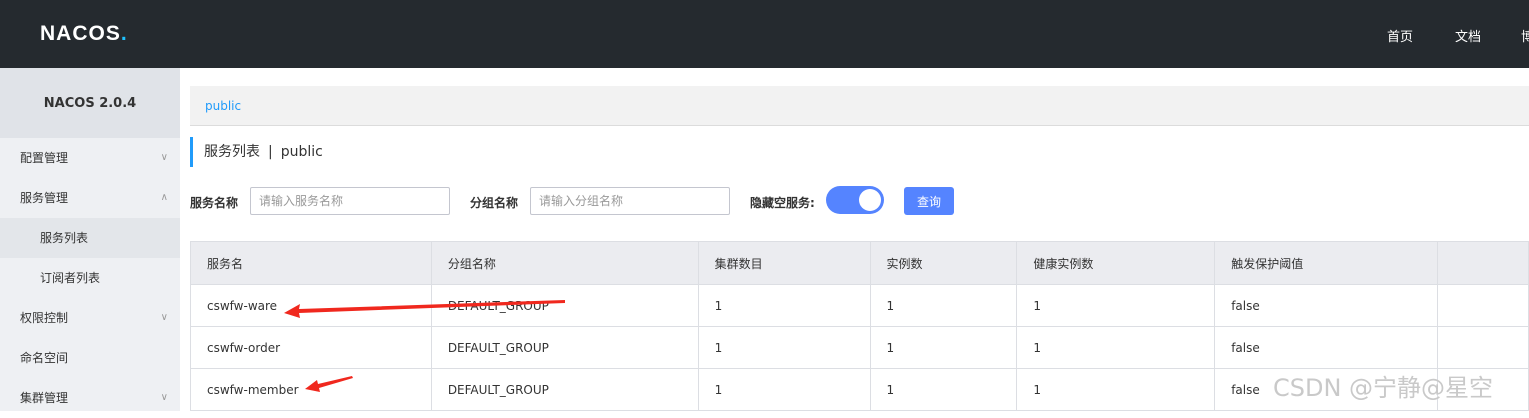 The image size is (1529, 418). What do you see at coordinates (90, 103) in the screenshot?
I see `sidebar-version: NACOS 2.0.4` at bounding box center [90, 103].